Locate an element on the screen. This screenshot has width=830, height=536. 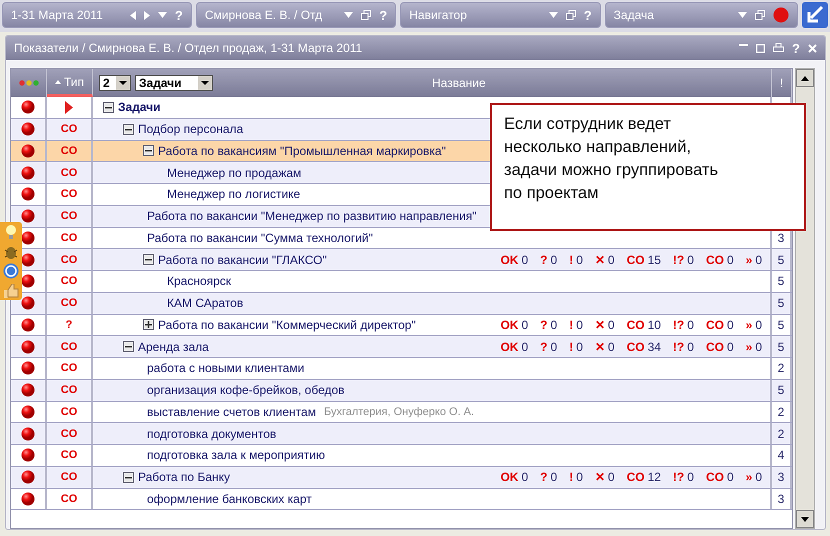
status-count: CO 10 is located at coordinates (643, 325).